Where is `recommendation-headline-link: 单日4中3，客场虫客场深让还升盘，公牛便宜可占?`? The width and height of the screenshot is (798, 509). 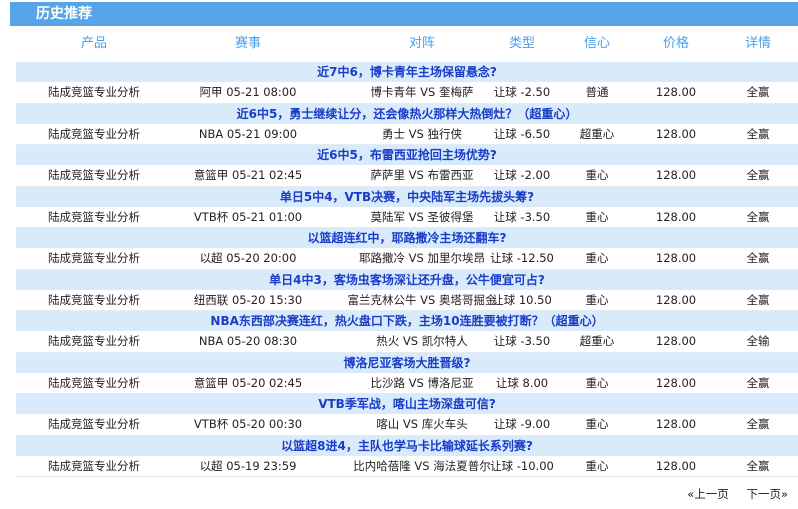 recommendation-headline-link: 单日4中3，客场虫客场深让还升盘，公牛便宜可占? is located at coordinates (407, 279).